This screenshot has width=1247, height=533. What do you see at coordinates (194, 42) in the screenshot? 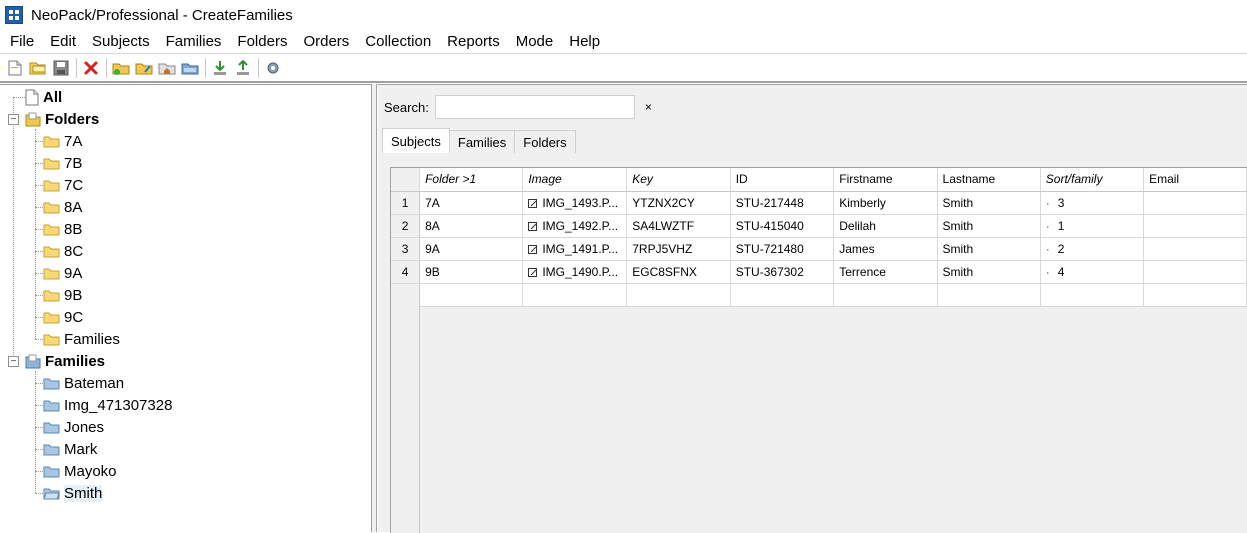
I see `menu-families: Families` at bounding box center [194, 42].